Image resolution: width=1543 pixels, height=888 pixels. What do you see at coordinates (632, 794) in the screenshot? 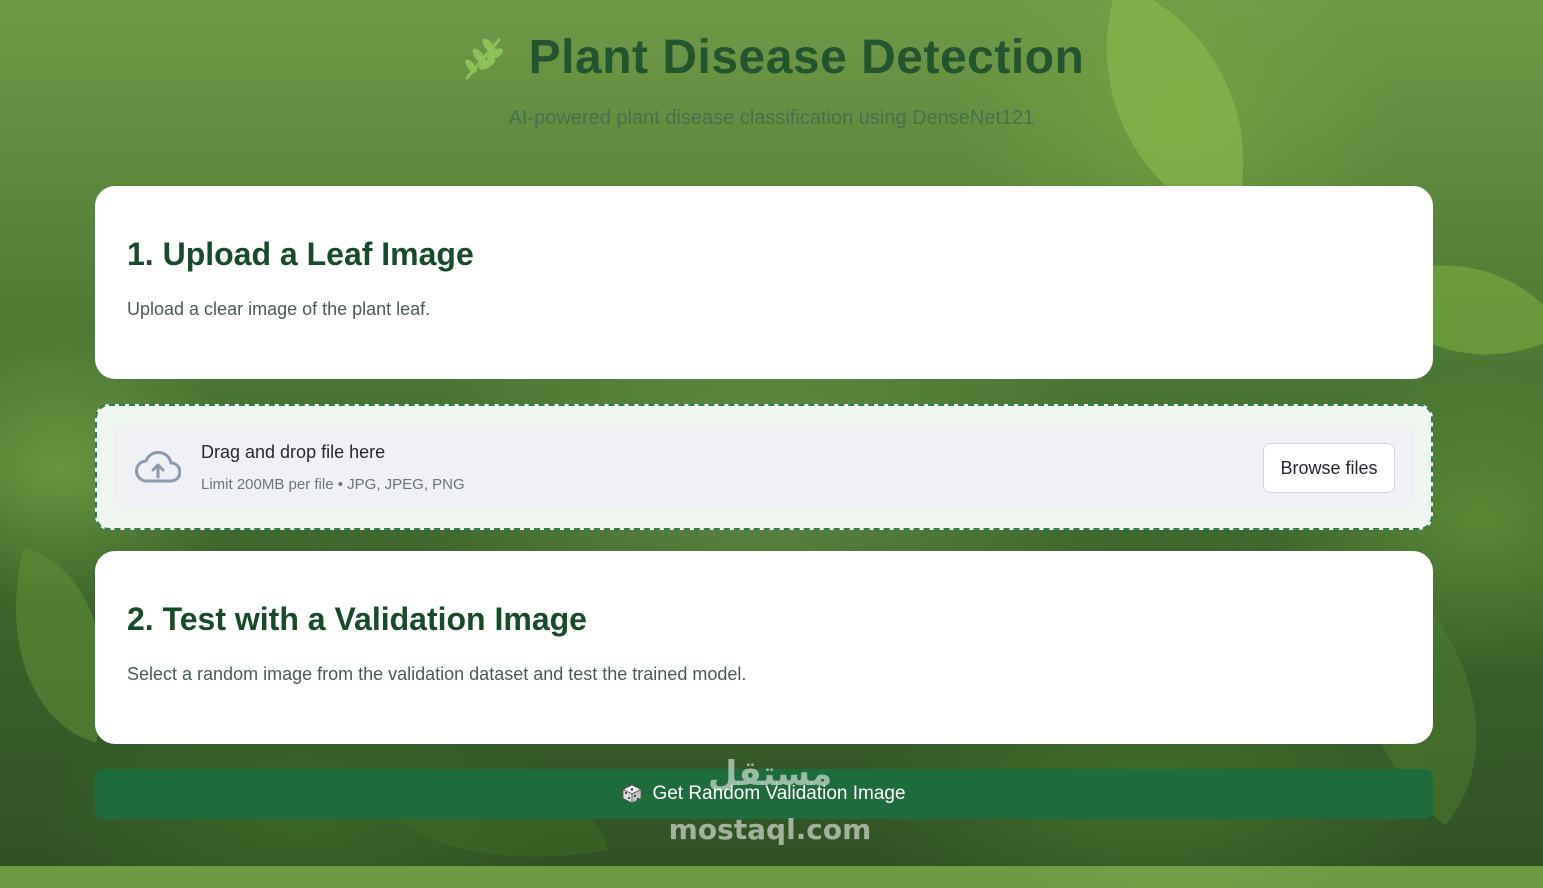
I see `dice-icon` at bounding box center [632, 794].